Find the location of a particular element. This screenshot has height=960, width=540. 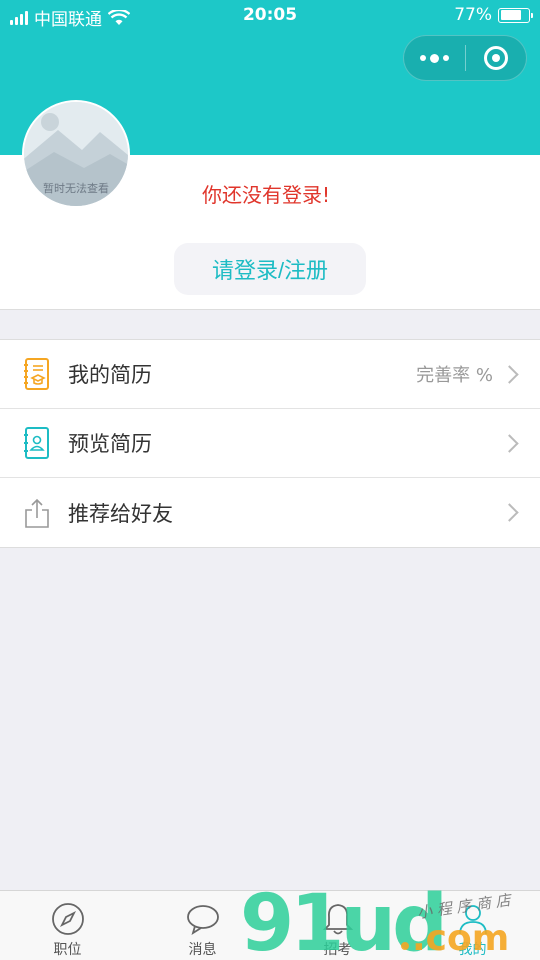

tab-label: 消息 is located at coordinates (202, 950).